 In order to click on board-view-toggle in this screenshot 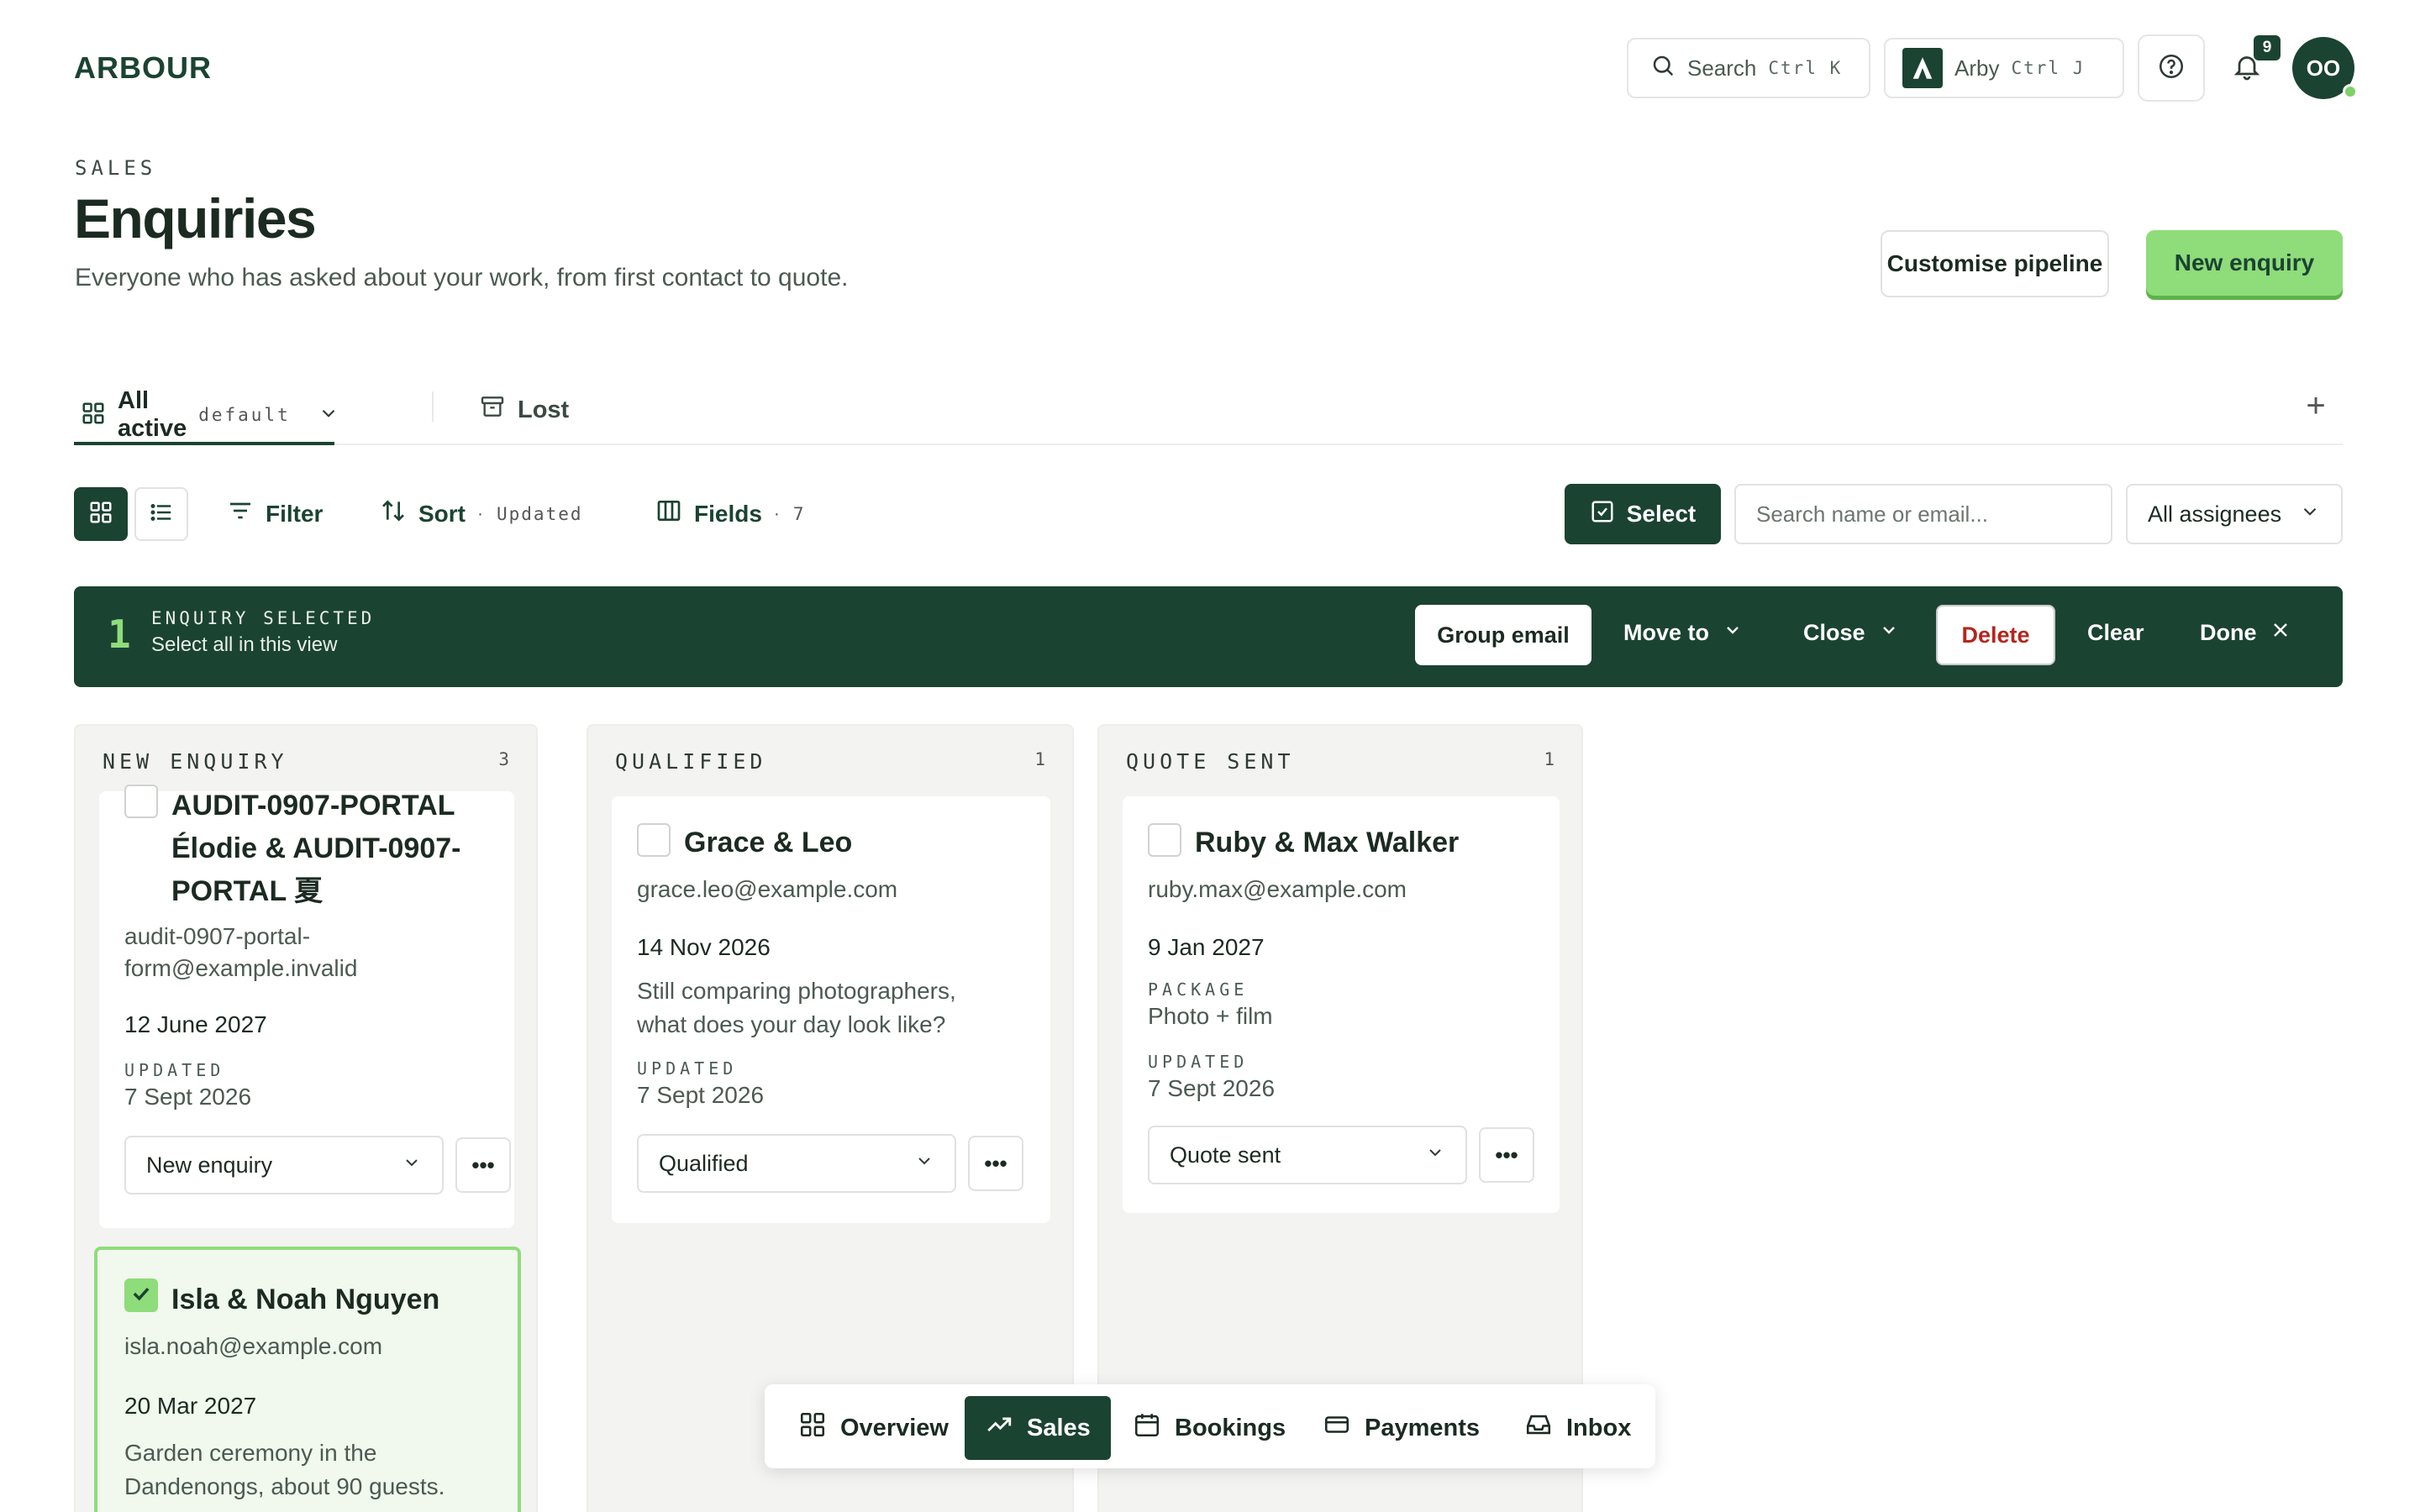, I will do `click(101, 514)`.